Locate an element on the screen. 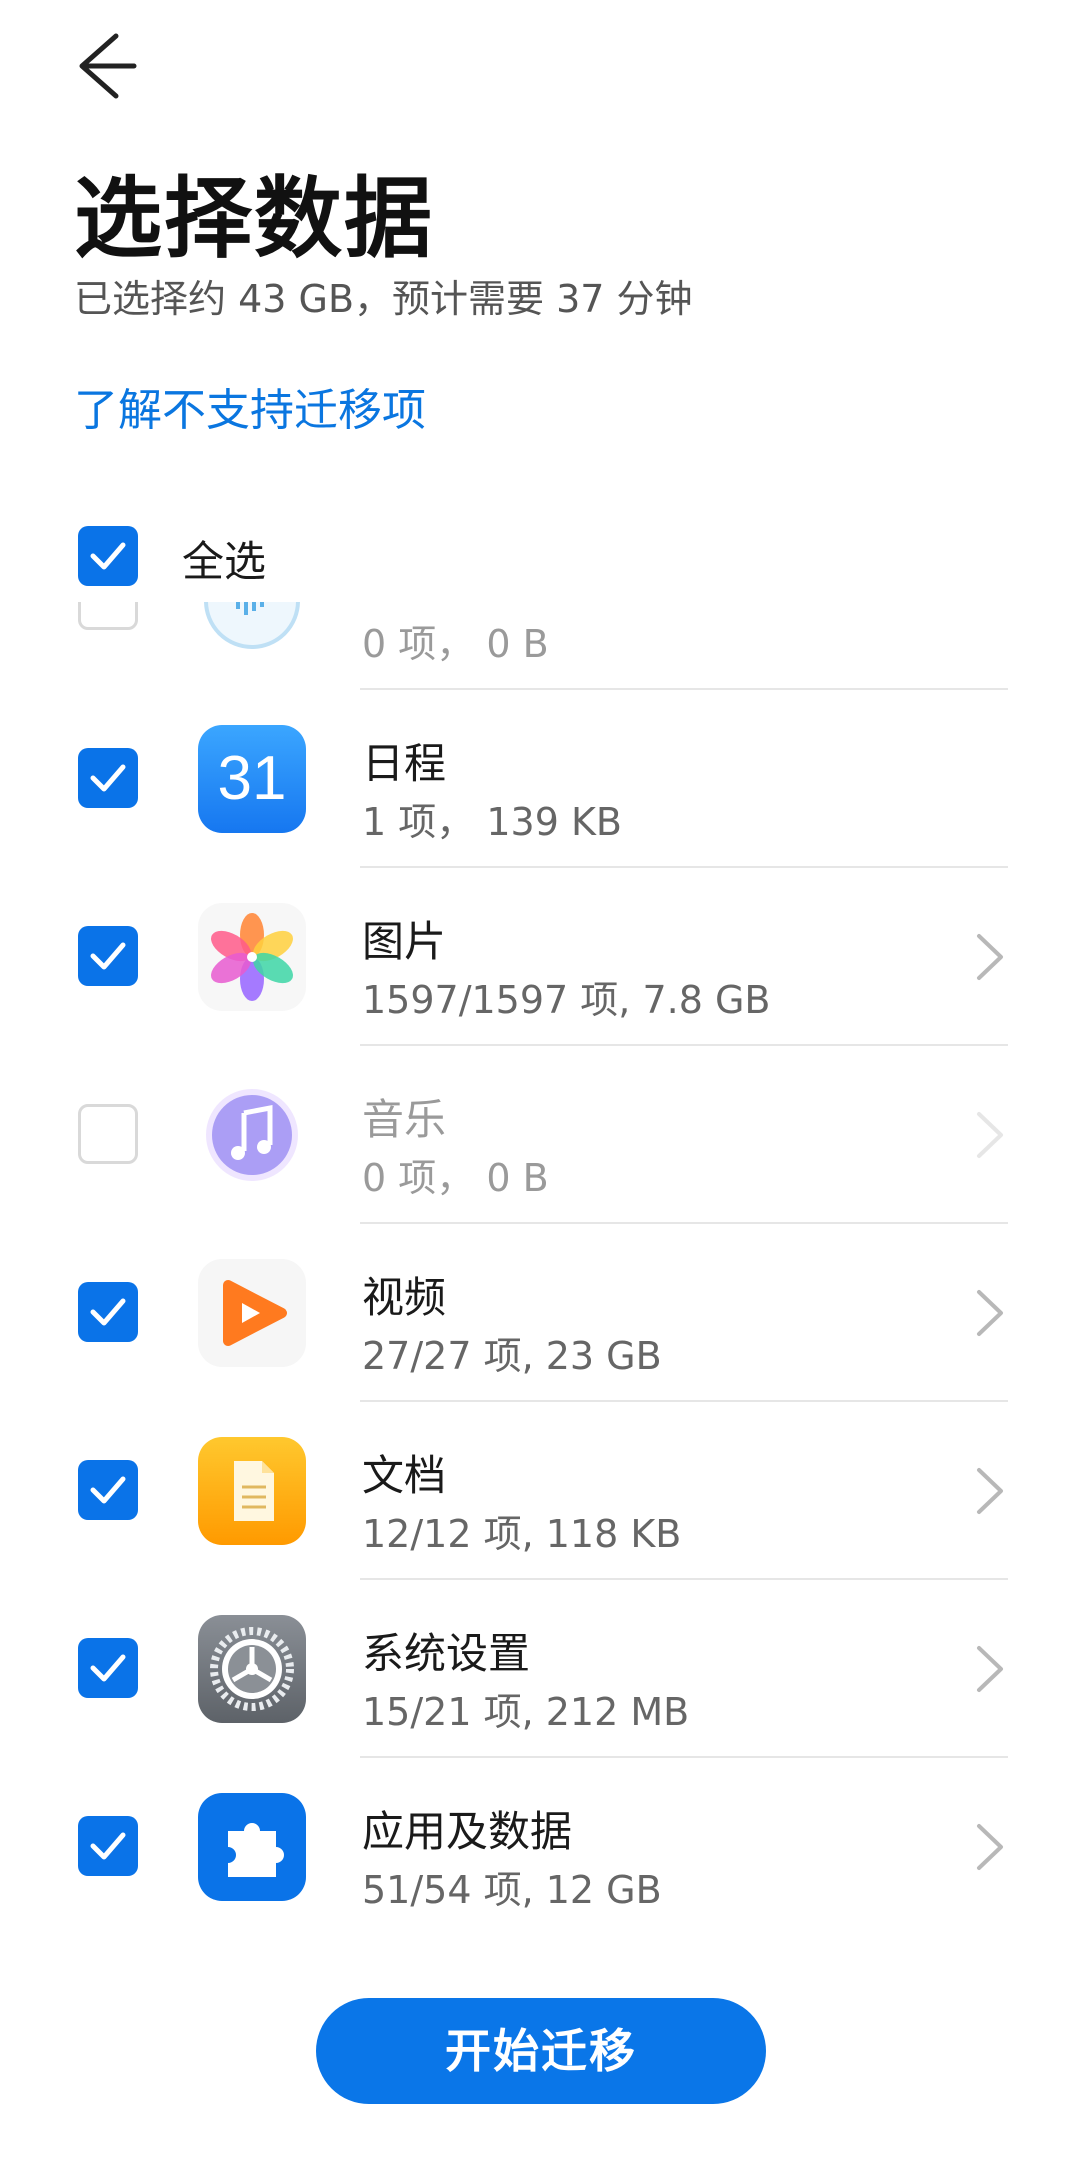 Image resolution: width=1080 pixels, height=2177 pixels. item-name: 应用及数据 is located at coordinates (467, 1831).